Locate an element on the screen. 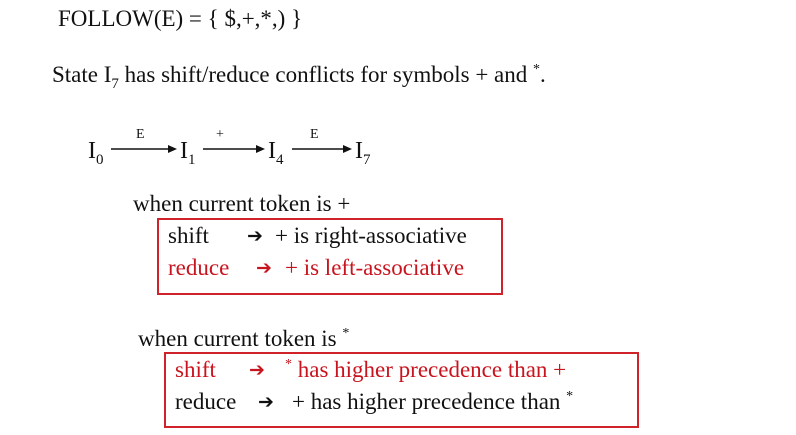 This screenshot has width=796, height=435. follow-set-text: FOLLOW(E) = { $,+,*,) } is located at coordinates (180, 18).